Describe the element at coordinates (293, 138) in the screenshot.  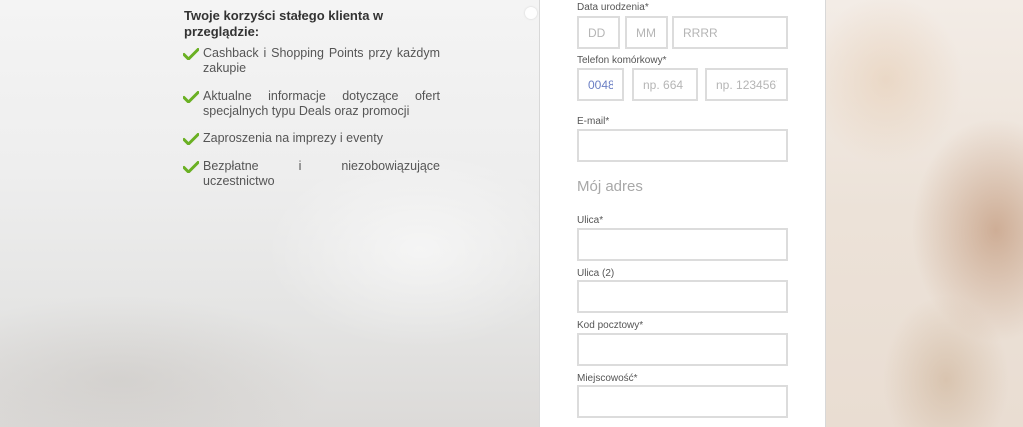
I see `benefit-text: Zaproszenia na imprezy i eventy` at that location.